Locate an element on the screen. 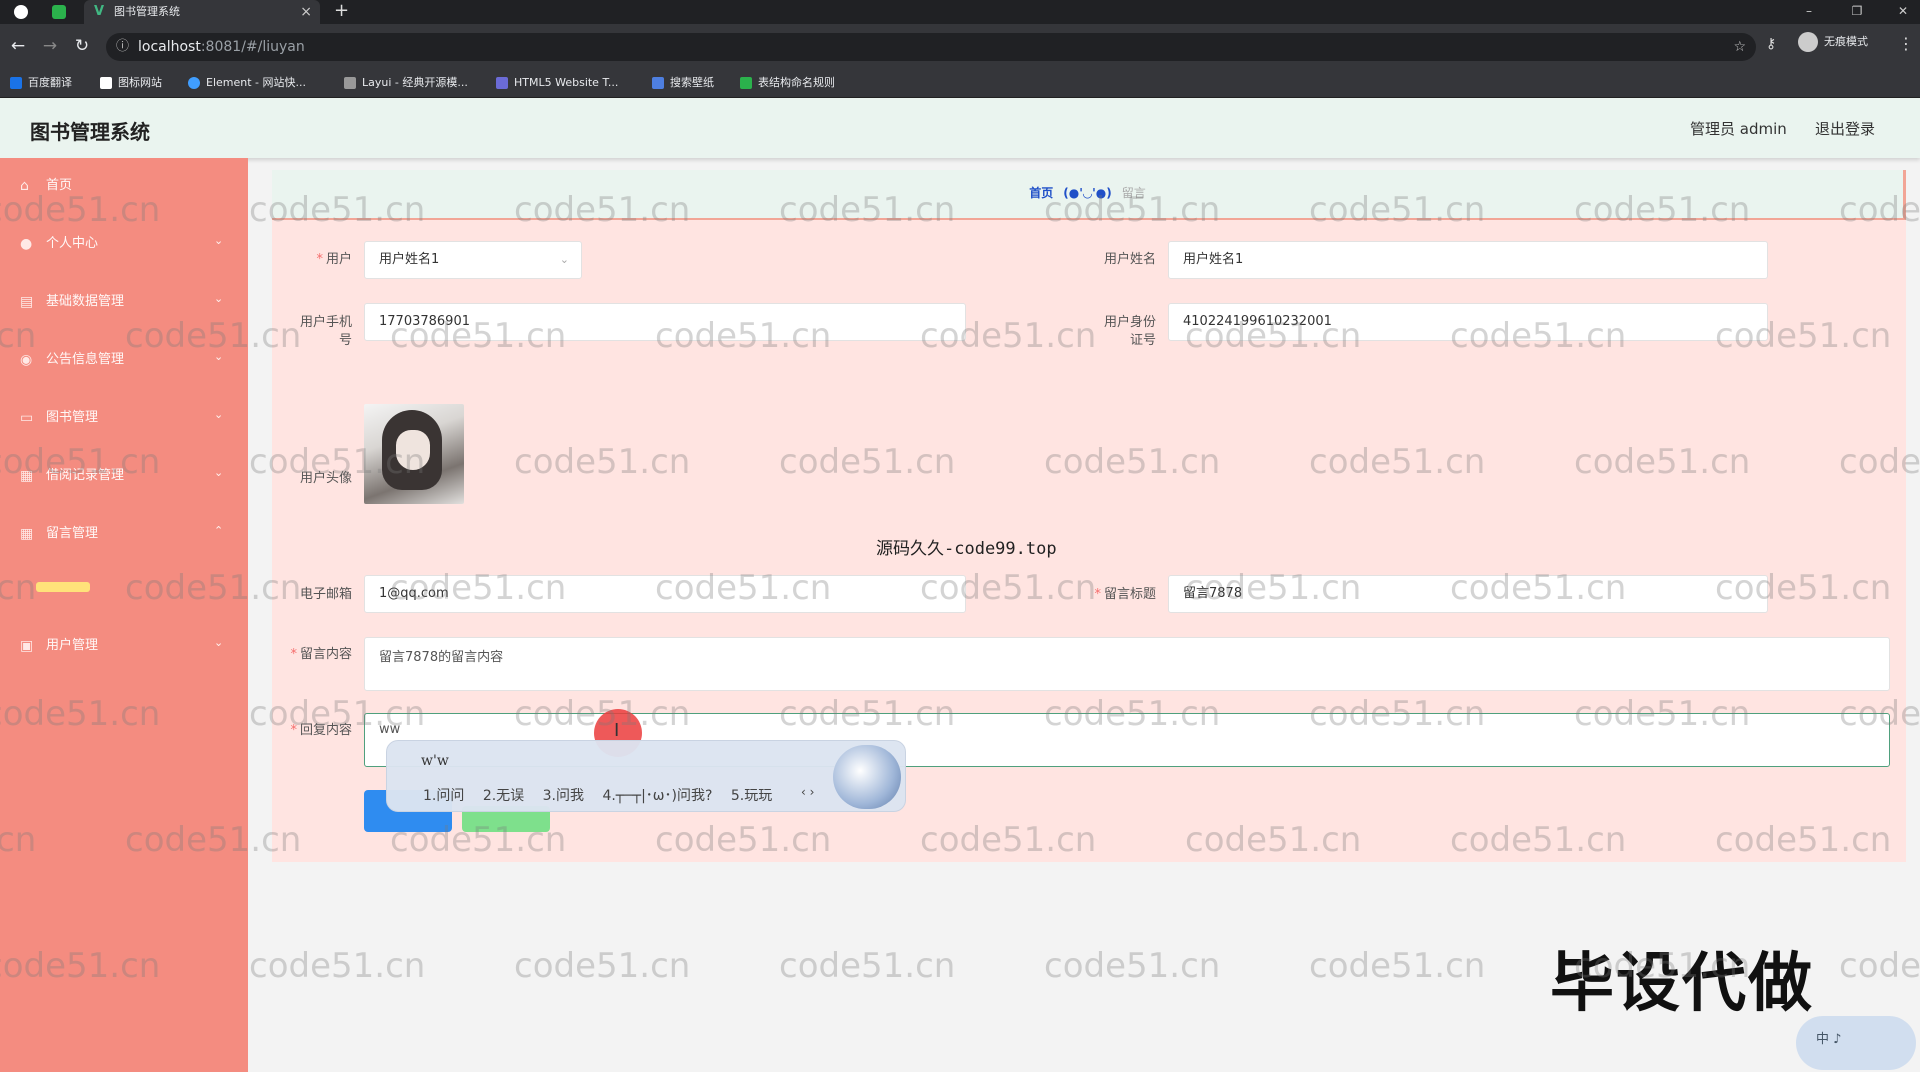 This screenshot has height=1072, width=1920. user-avatar-image is located at coordinates (414, 454).